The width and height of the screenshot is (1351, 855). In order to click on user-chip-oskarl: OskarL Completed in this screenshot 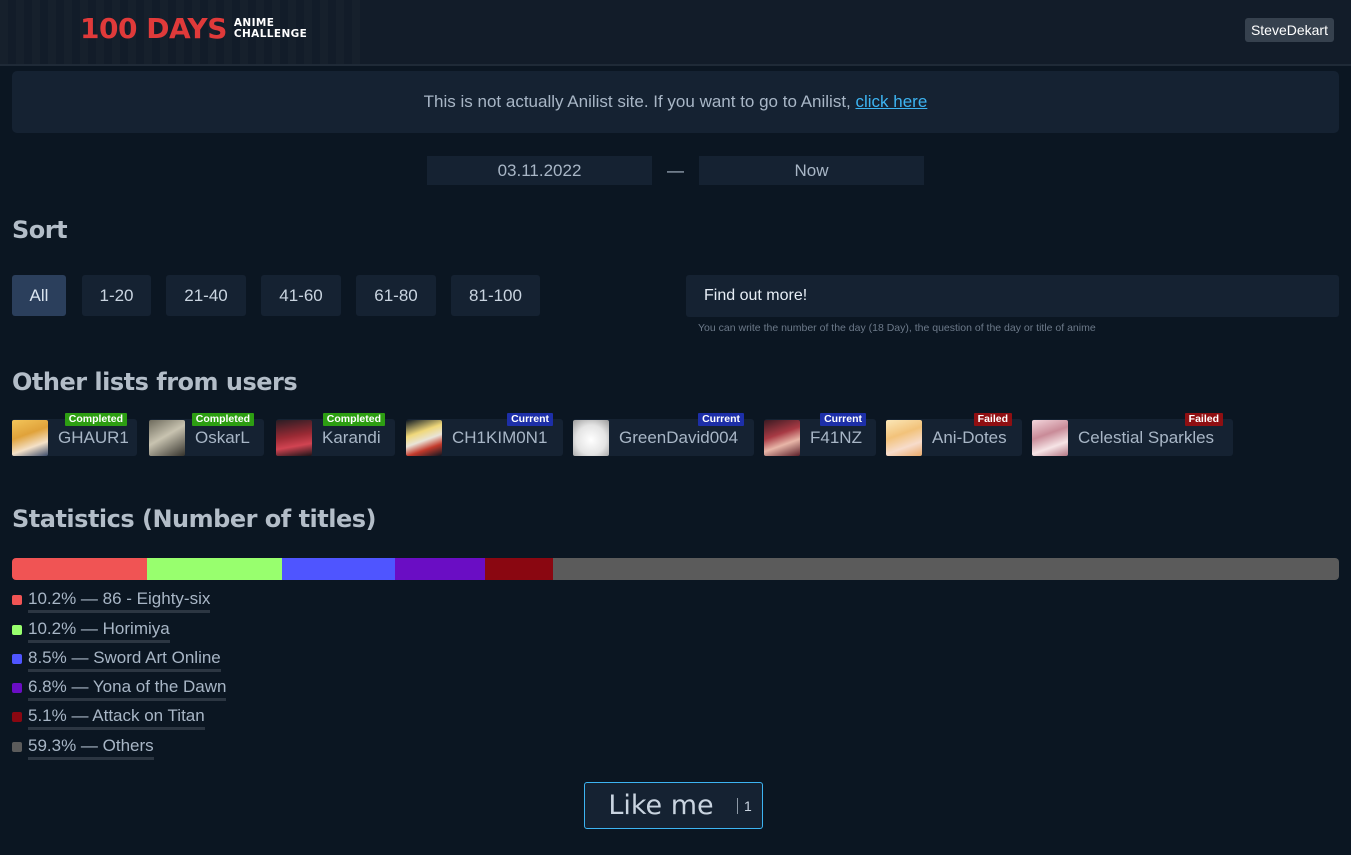, I will do `click(206, 434)`.